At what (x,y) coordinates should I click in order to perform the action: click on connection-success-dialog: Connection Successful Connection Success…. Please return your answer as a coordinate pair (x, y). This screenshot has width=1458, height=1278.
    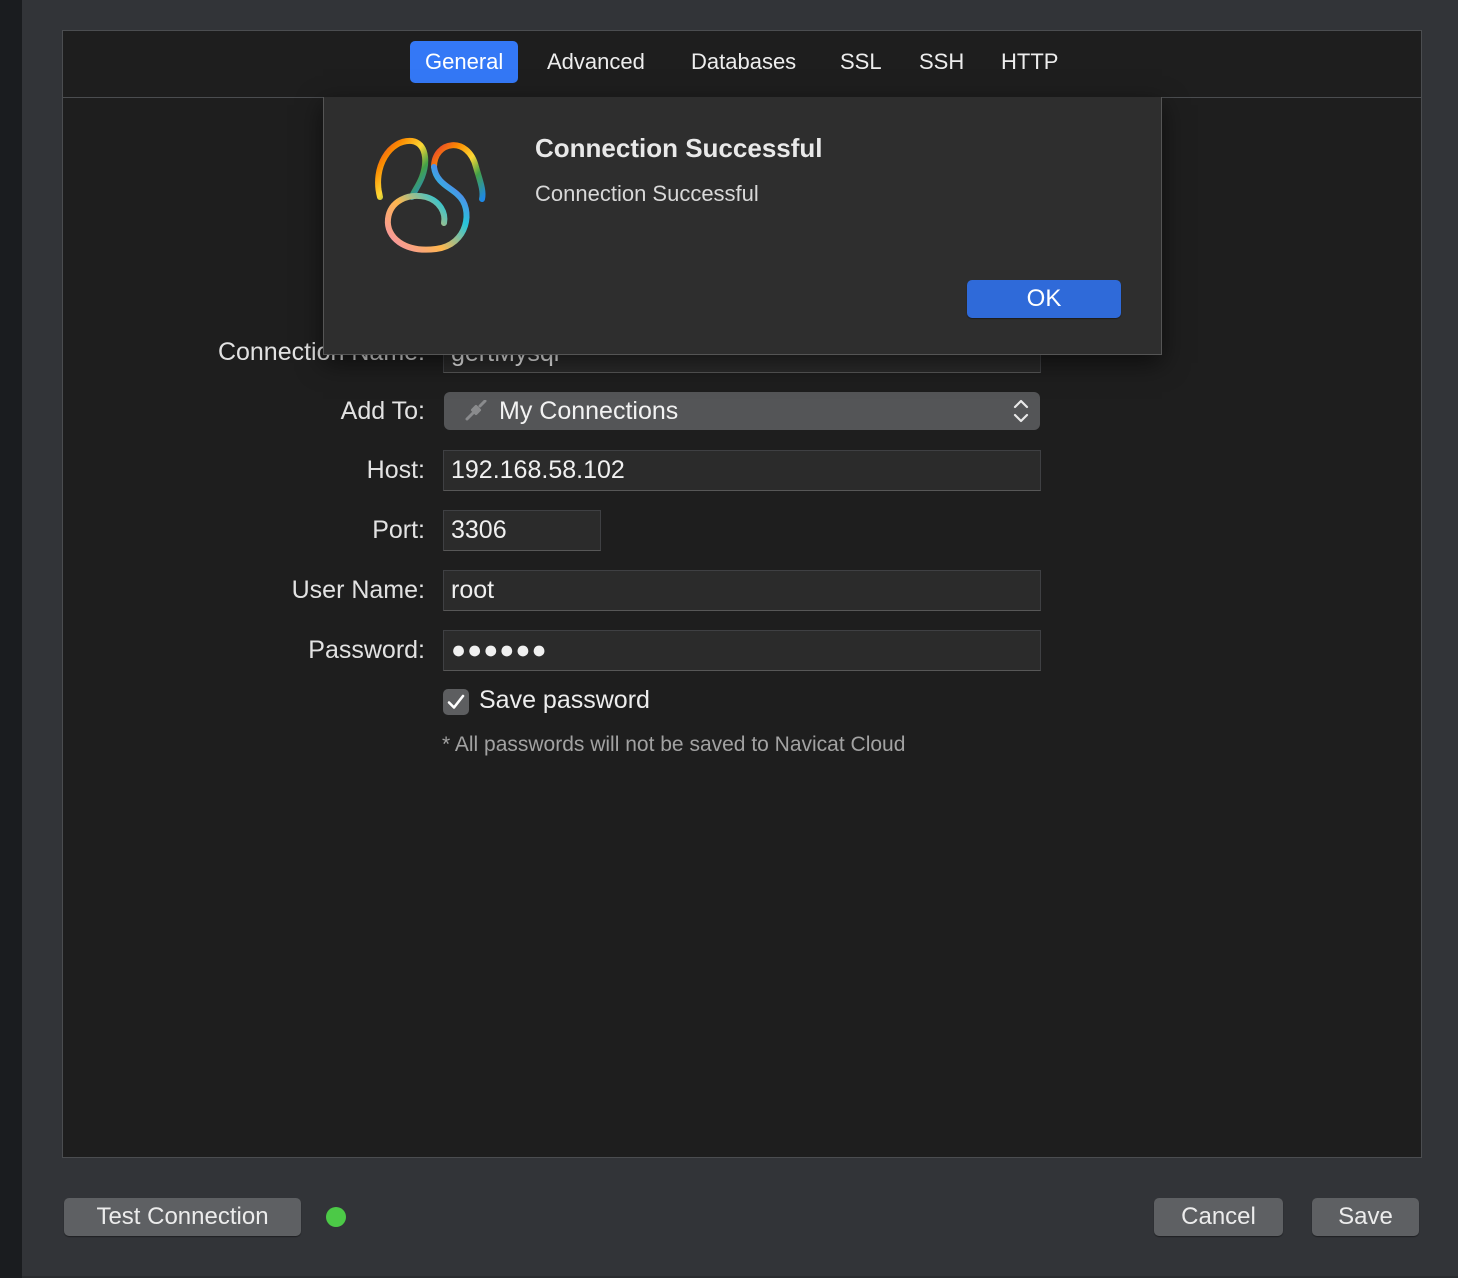
    Looking at the image, I should click on (742, 226).